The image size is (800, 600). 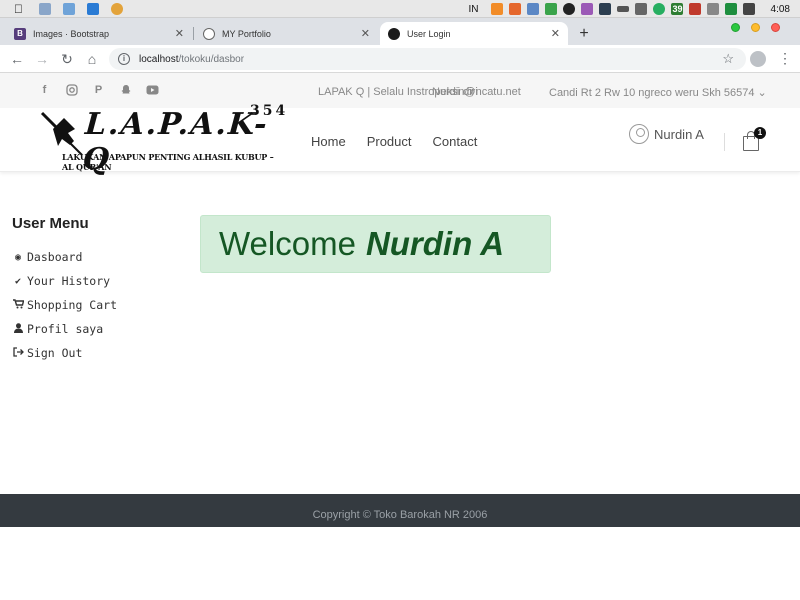 What do you see at coordinates (72, 305) in the screenshot?
I see `sidebar-item-label: Shopping Cart` at bounding box center [72, 305].